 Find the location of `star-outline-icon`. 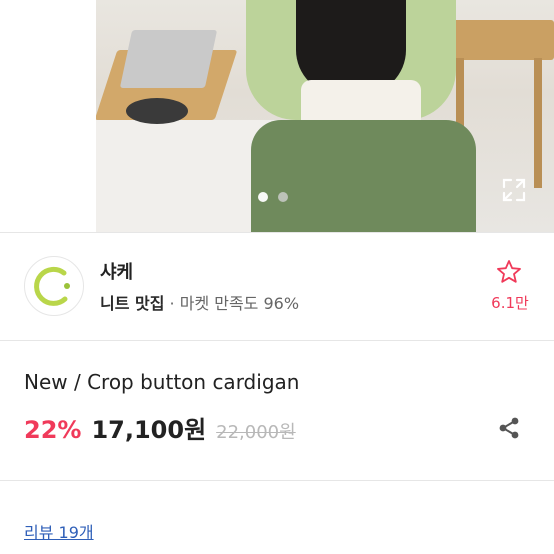

star-outline-icon is located at coordinates (509, 272).